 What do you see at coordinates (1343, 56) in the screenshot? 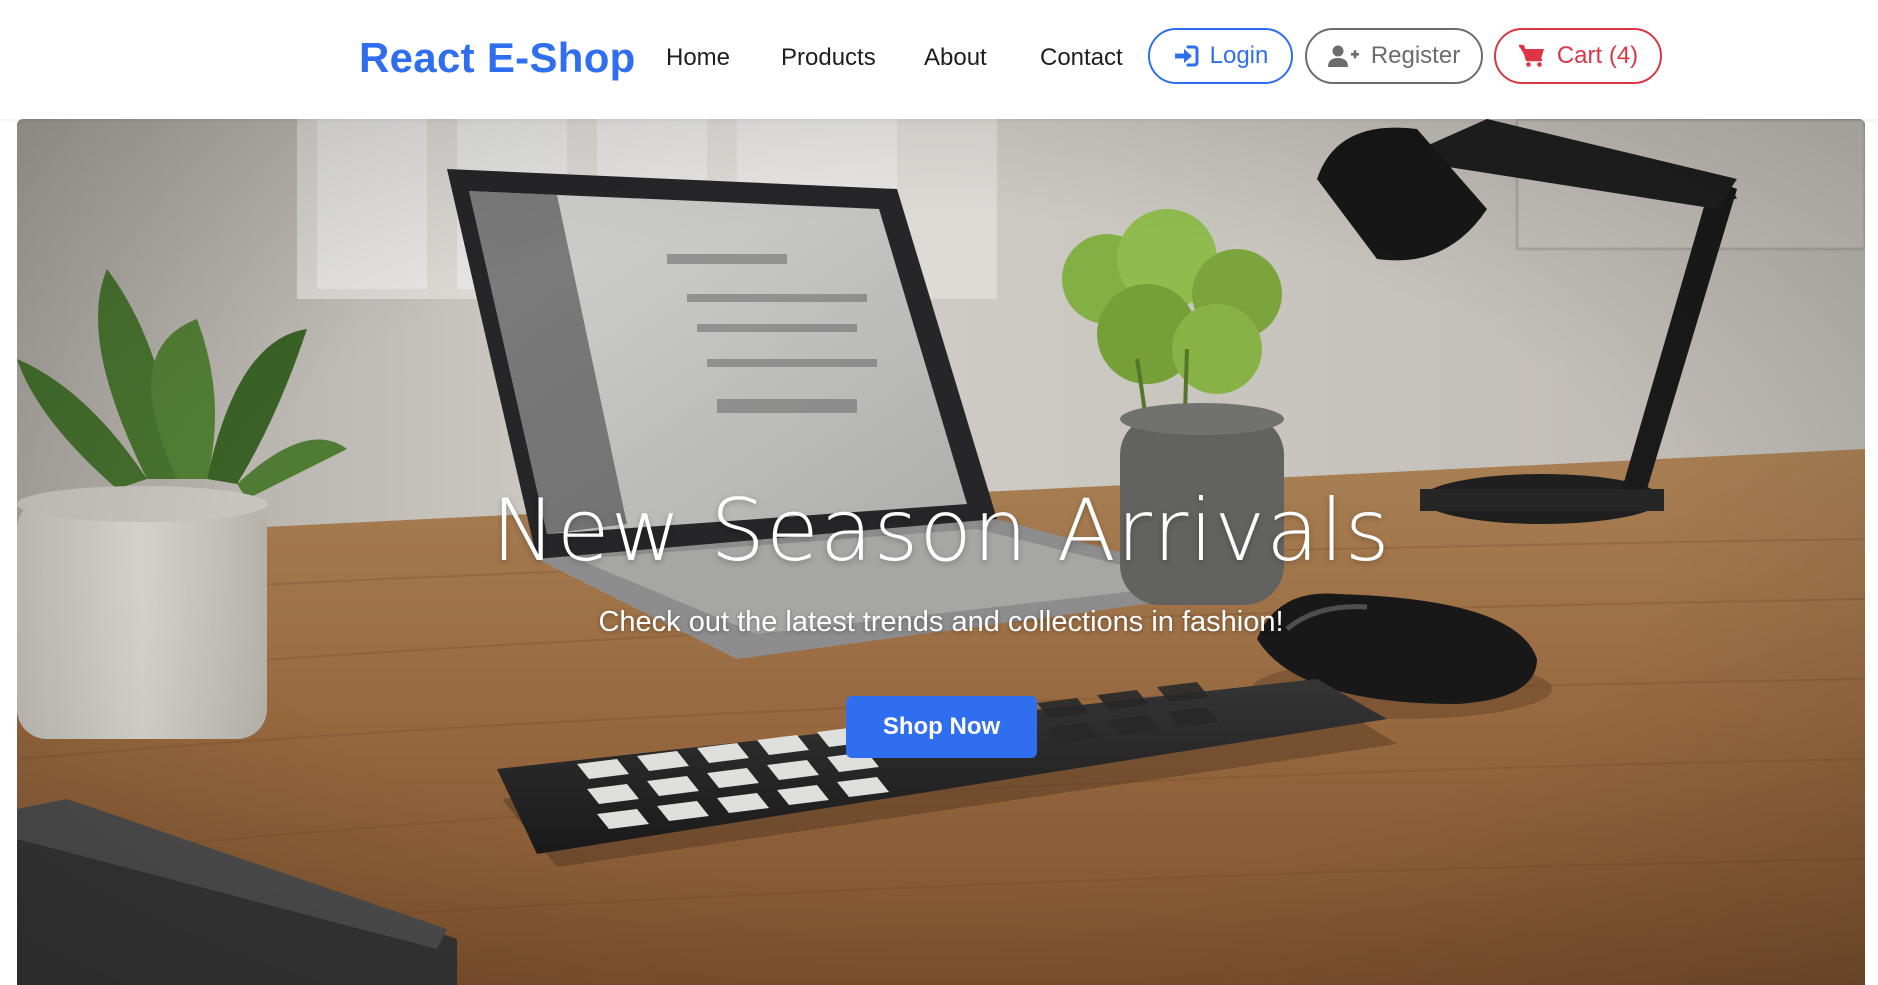
I see `user-plus-icon` at bounding box center [1343, 56].